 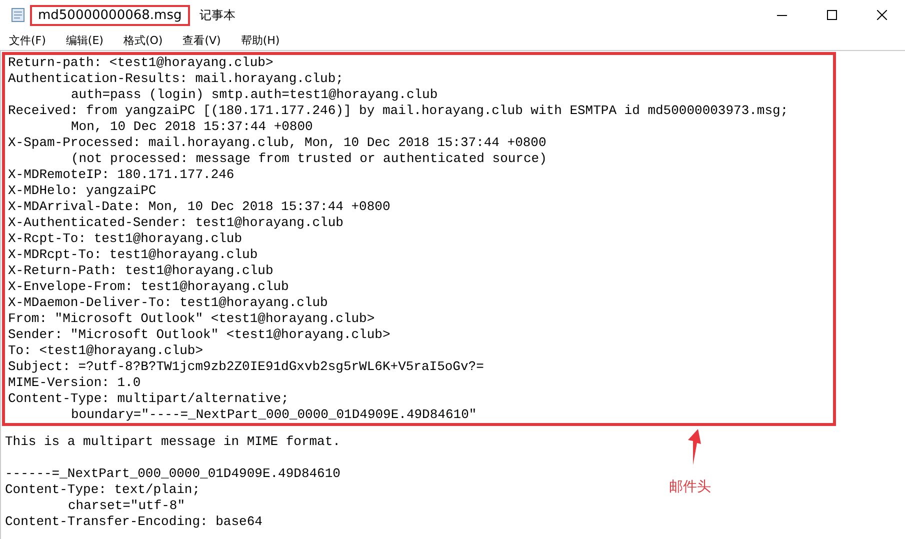 I want to click on text-line: X-Spam-Processed: mail.horayang.club, Mon, 10 Dec 2018 15:37:44 +0800, so click(x=276, y=143).